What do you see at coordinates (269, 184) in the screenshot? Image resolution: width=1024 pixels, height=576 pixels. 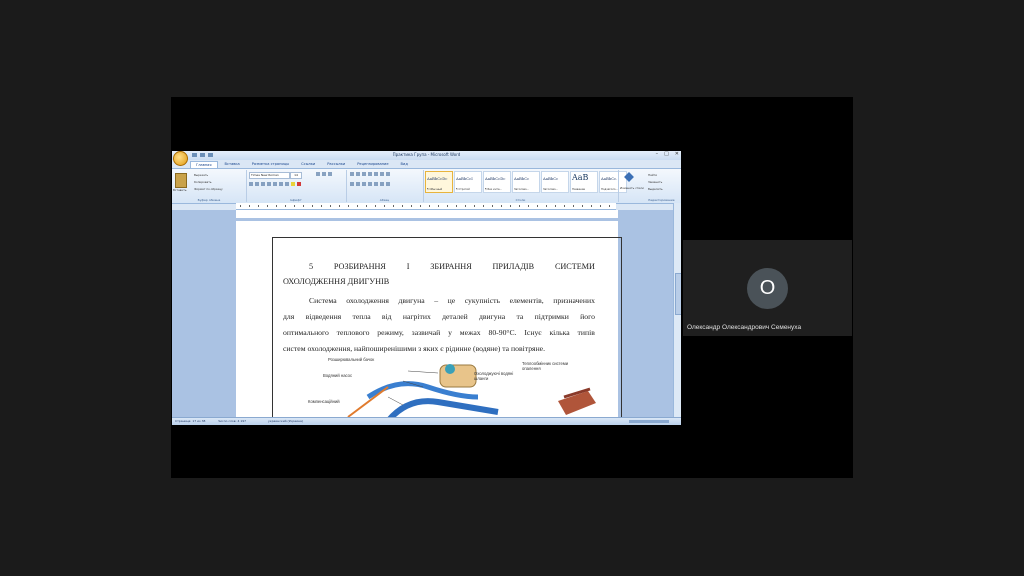 I see `strikethrough-icon` at bounding box center [269, 184].